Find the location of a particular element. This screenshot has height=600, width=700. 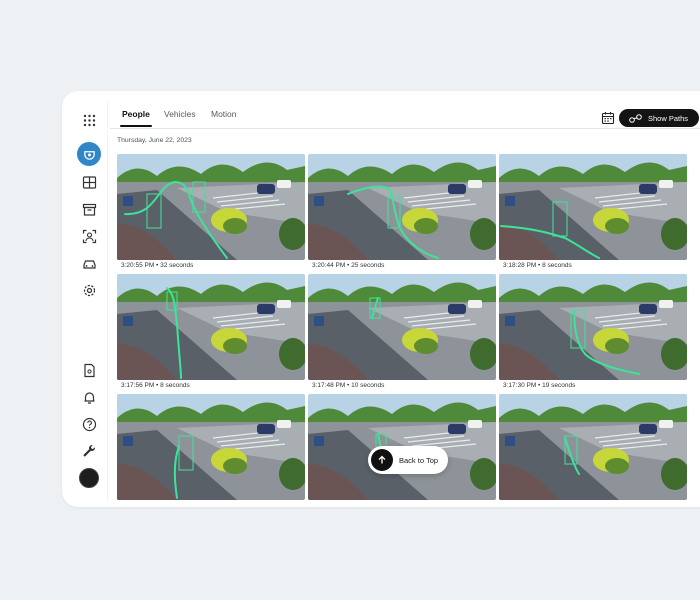

sidebar-divider is located at coordinates (107, 301).